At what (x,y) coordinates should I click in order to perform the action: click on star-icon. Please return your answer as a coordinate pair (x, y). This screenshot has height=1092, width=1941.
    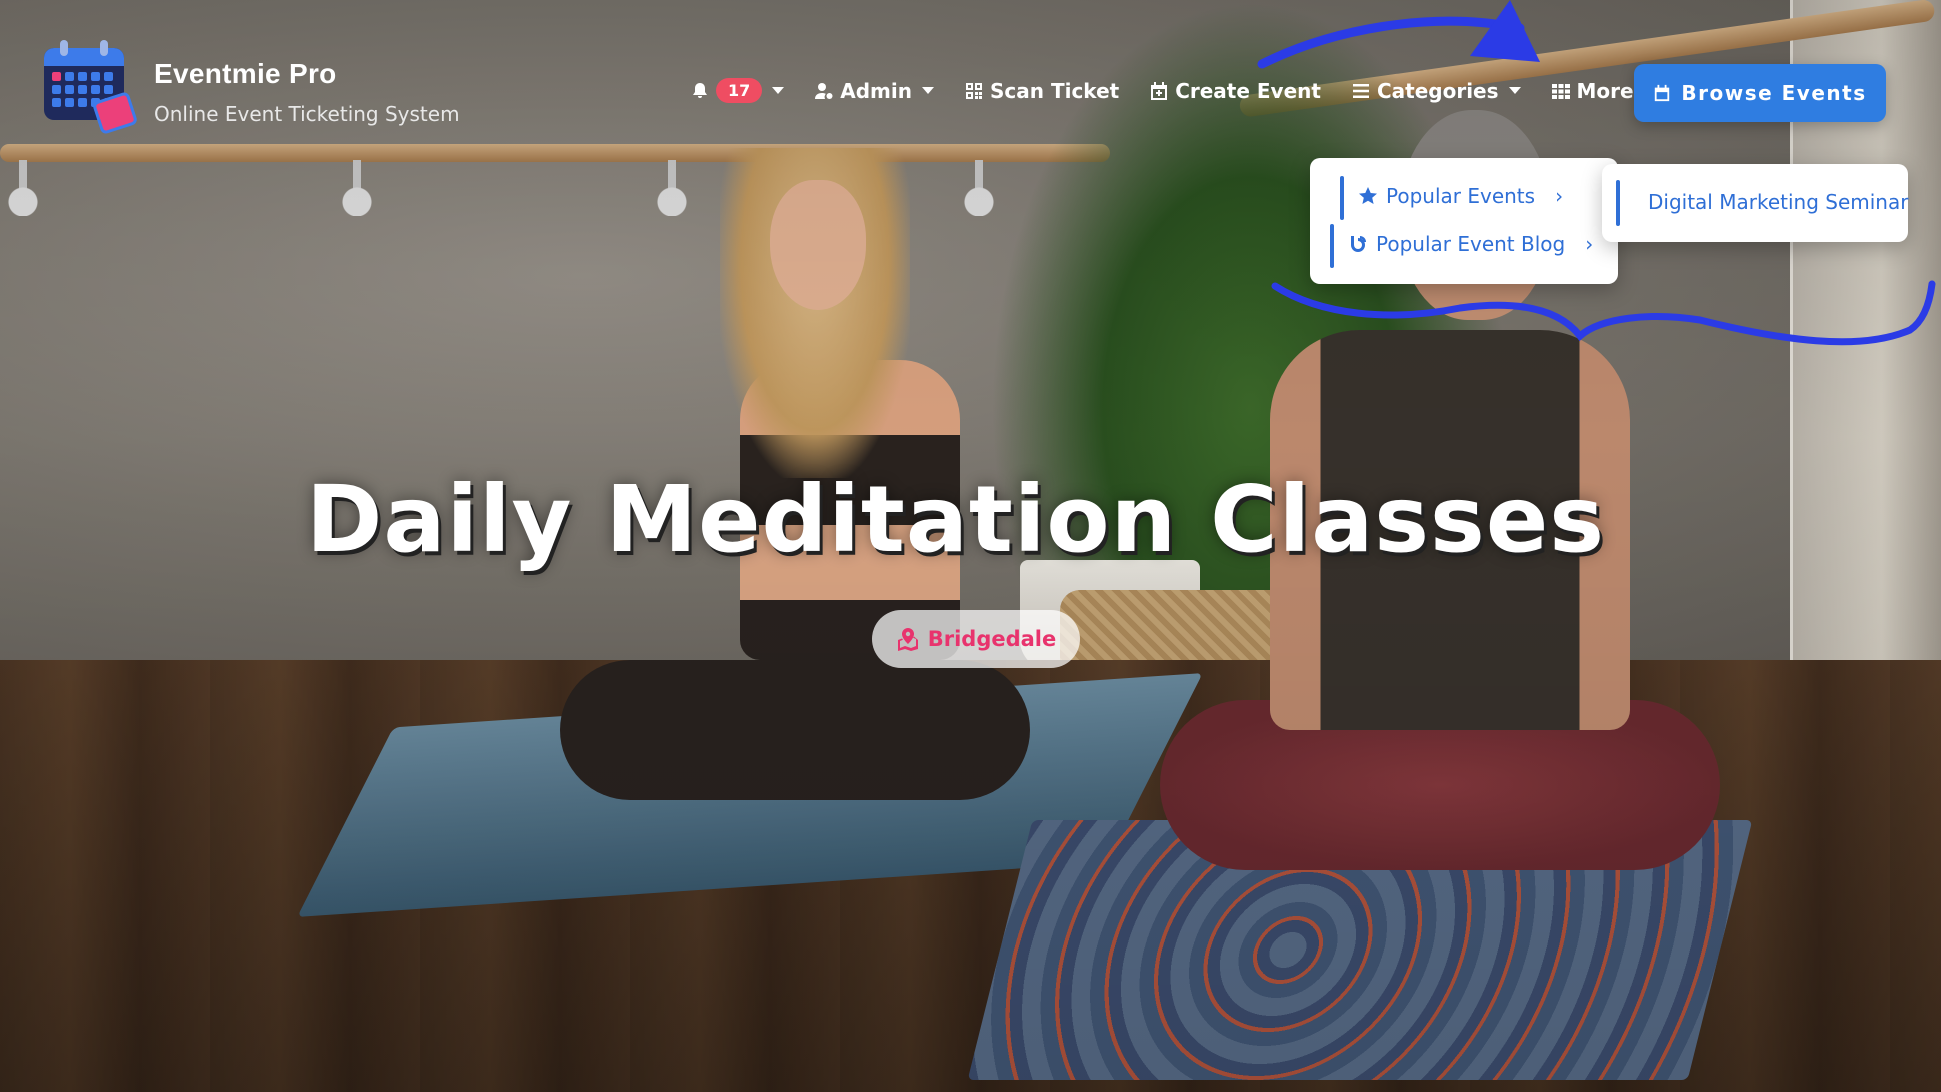
    Looking at the image, I should click on (1368, 195).